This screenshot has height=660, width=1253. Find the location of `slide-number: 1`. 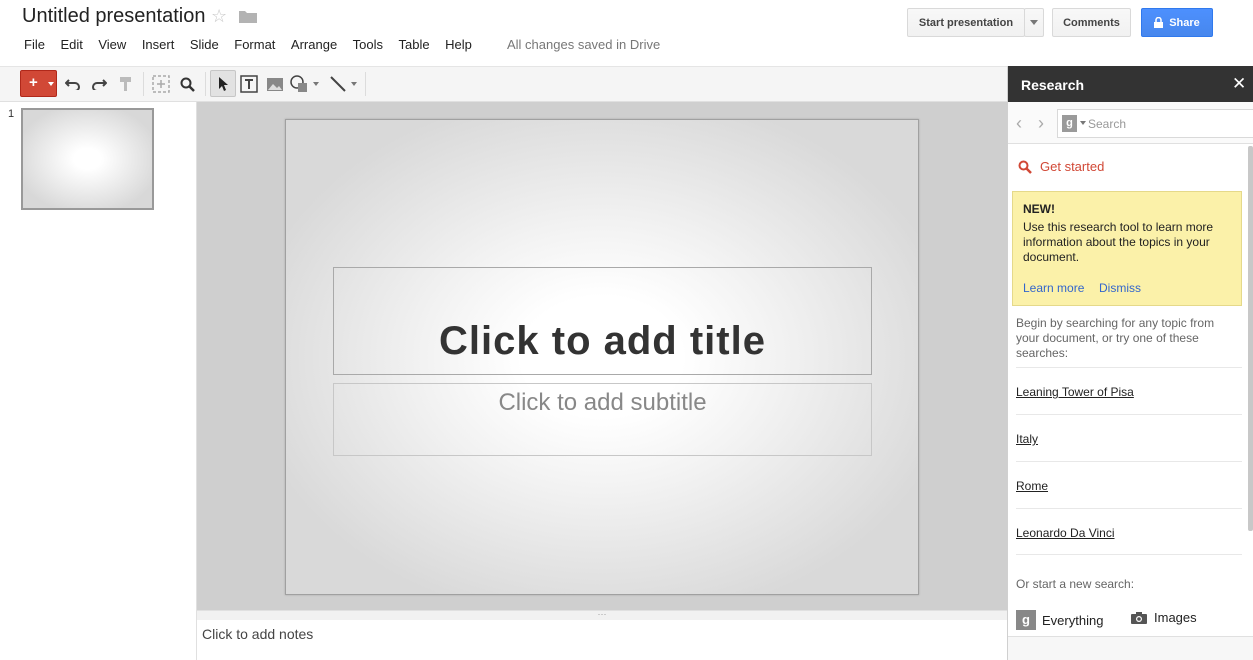

slide-number: 1 is located at coordinates (11, 114).